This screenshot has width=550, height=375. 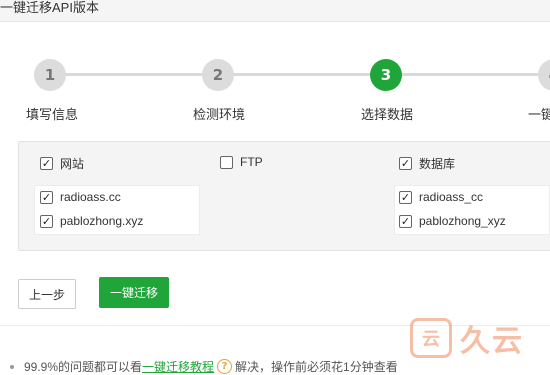 What do you see at coordinates (437, 164) in the screenshot?
I see `database-label: 数据库` at bounding box center [437, 164].